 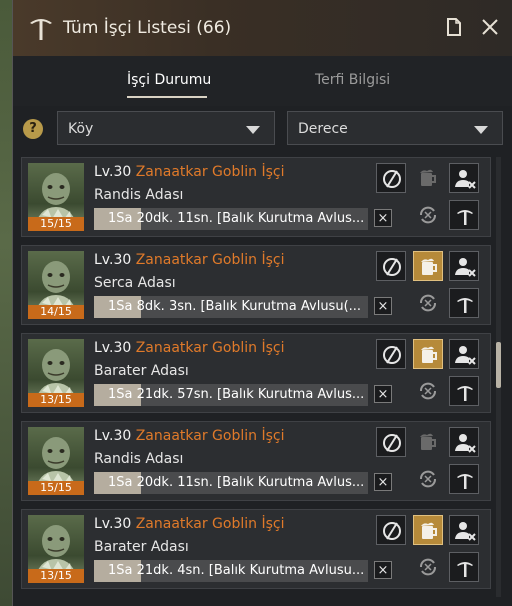 I want to click on close-icon, so click(x=490, y=27).